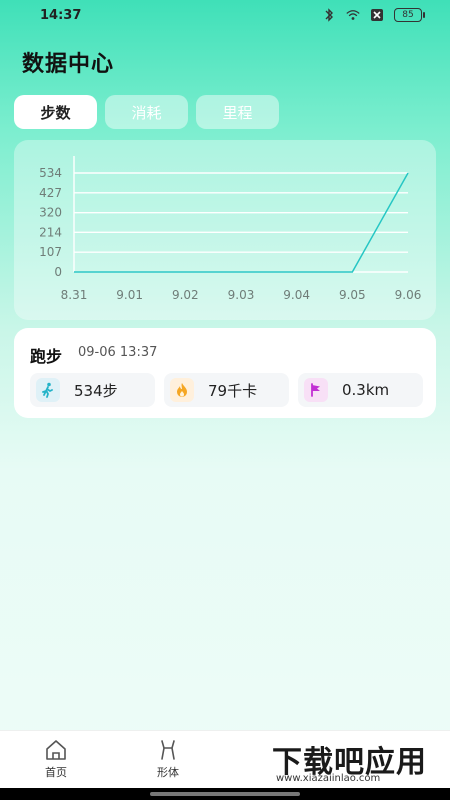  I want to click on record-stats: 534步 79千卡 0.3km, so click(226, 390).